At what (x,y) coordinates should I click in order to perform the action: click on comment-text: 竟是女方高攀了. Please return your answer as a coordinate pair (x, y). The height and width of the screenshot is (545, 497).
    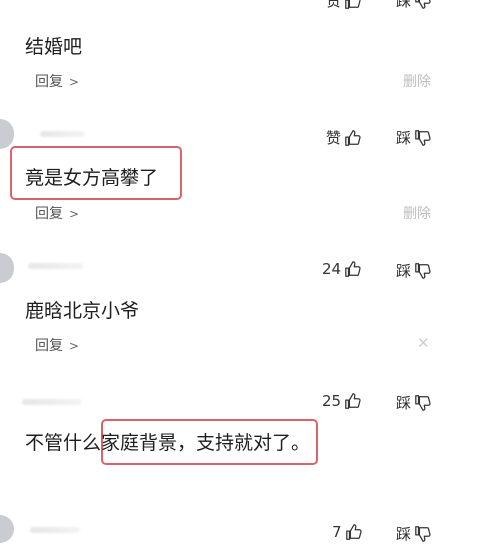
    Looking at the image, I should click on (92, 178).